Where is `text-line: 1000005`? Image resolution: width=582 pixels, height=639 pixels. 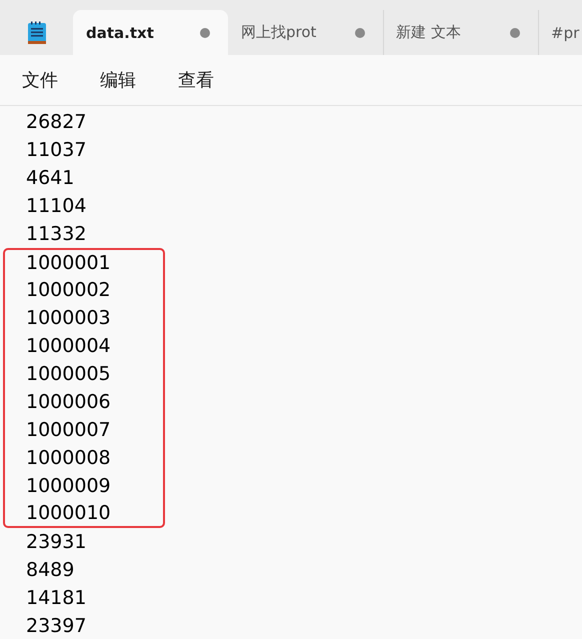 text-line: 1000005 is located at coordinates (84, 374).